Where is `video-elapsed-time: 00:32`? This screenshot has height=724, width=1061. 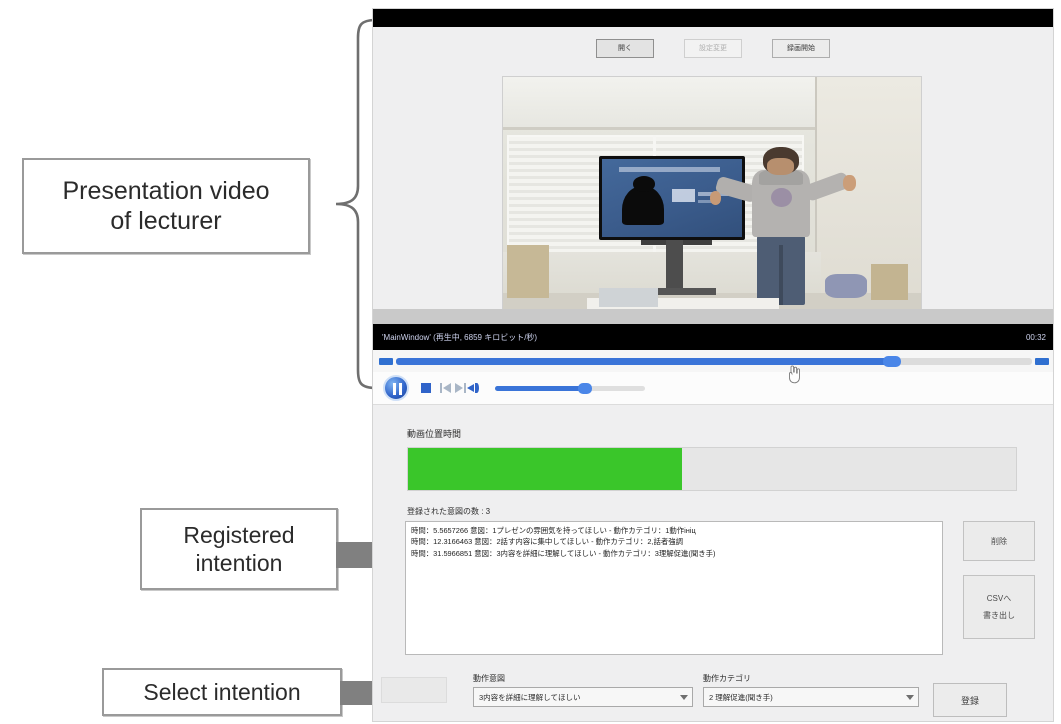 video-elapsed-time: 00:32 is located at coordinates (1035, 337).